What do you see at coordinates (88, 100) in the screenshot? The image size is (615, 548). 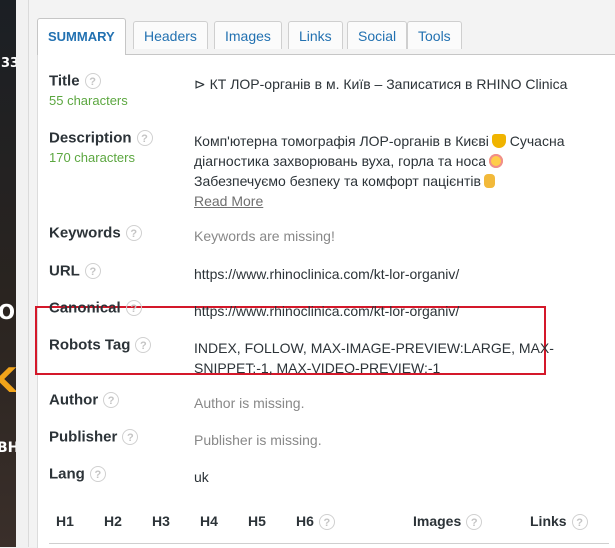 I see `title-char-count: 55 characters` at bounding box center [88, 100].